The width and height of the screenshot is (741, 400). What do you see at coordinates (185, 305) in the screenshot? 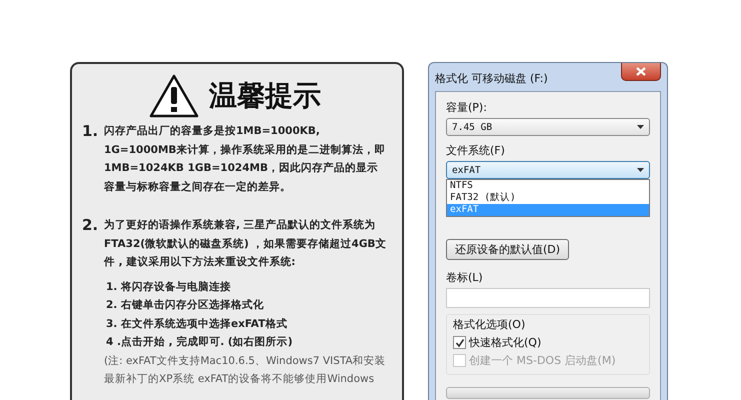
I see `step-text: 2. 右键单击闪存分区选择格式化` at bounding box center [185, 305].